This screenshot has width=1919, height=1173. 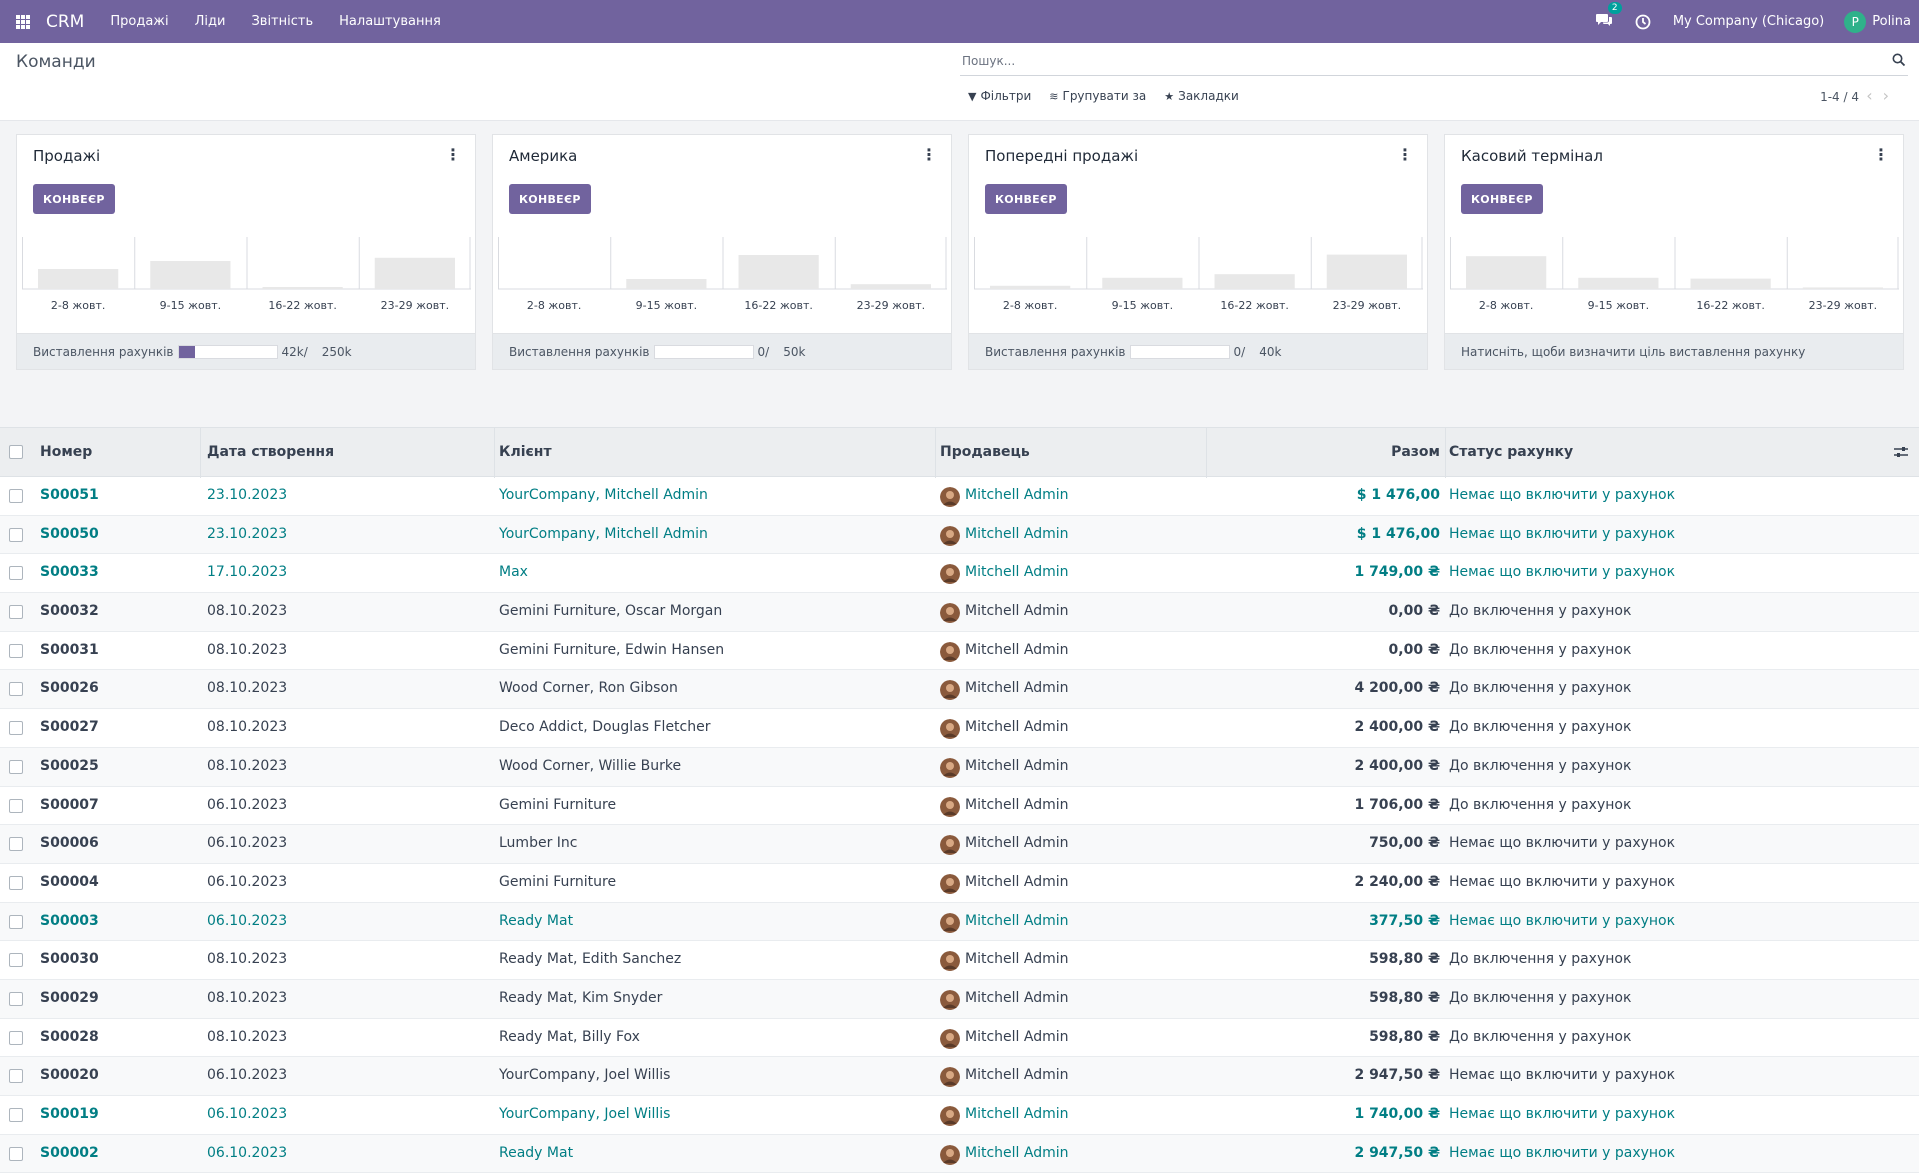 I want to click on search-input, so click(x=1410, y=61).